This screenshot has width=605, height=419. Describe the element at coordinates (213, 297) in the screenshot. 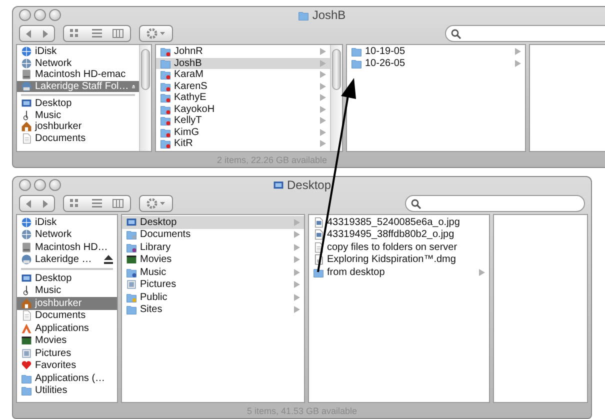

I see `file-item: Public` at that location.